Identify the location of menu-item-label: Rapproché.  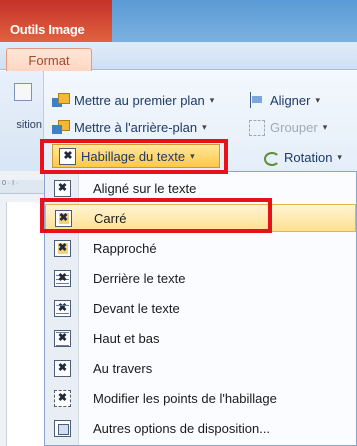
(125, 248).